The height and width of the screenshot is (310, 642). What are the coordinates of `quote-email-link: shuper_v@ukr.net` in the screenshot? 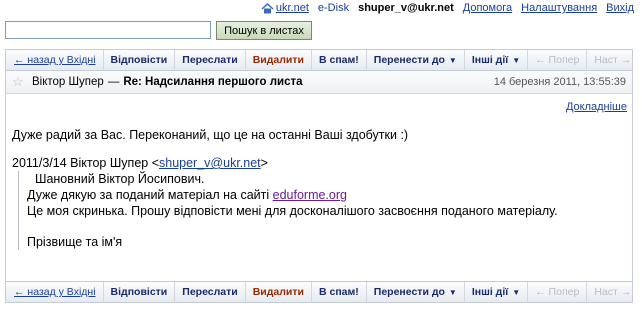 It's located at (210, 163).